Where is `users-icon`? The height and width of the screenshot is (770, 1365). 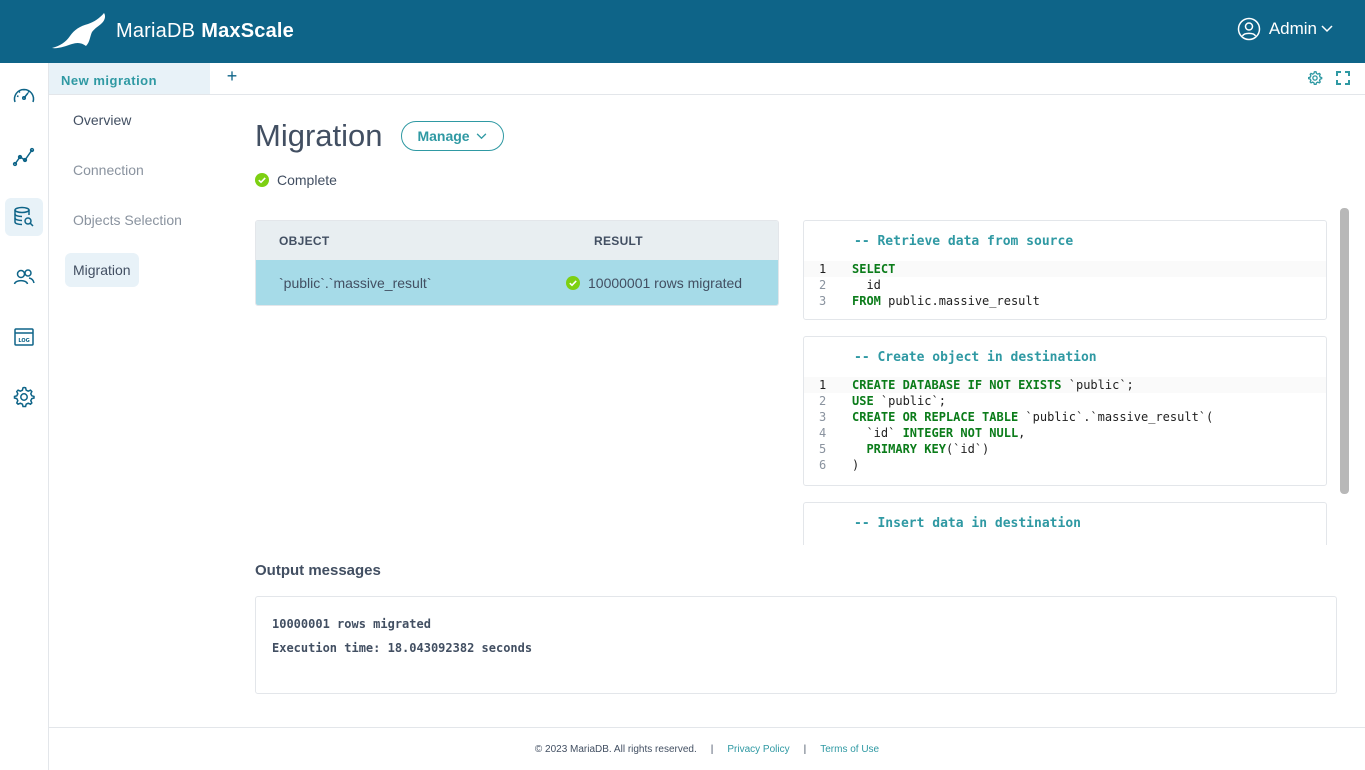 users-icon is located at coordinates (24, 277).